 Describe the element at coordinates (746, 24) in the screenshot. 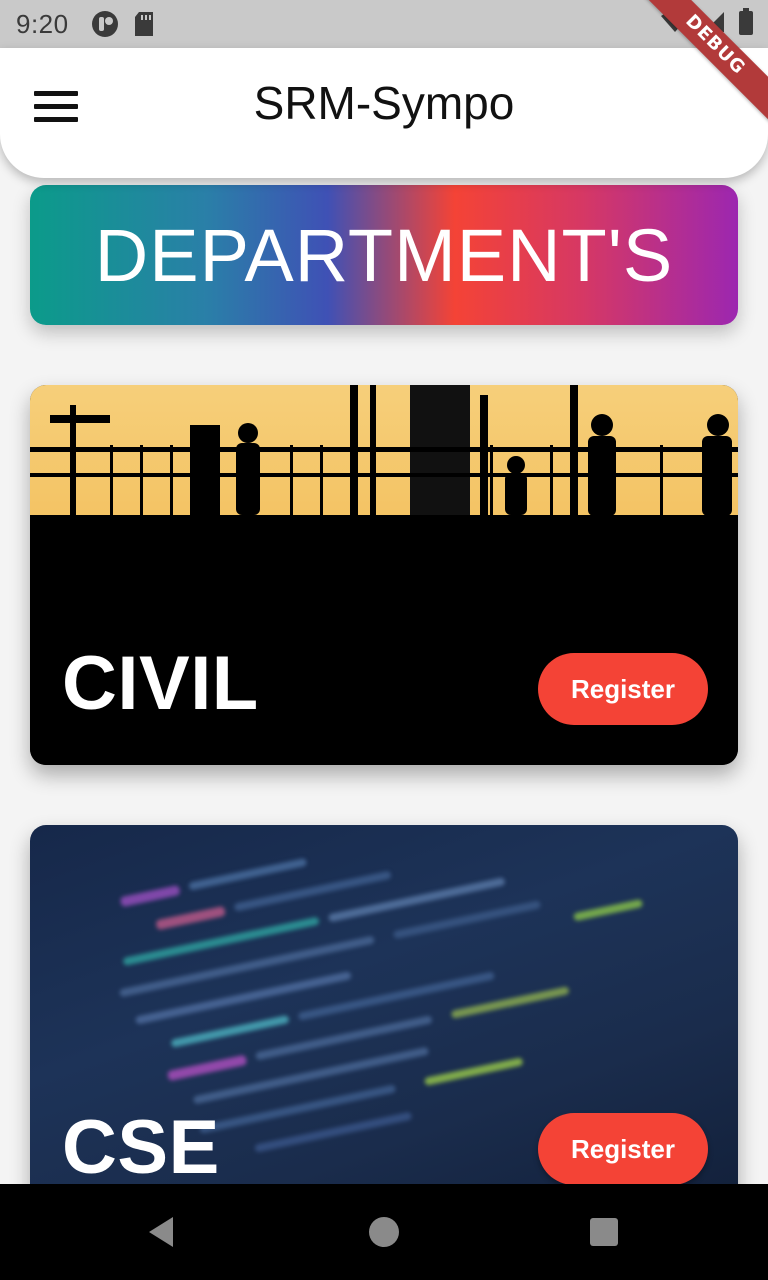

I see `battery-icon` at that location.